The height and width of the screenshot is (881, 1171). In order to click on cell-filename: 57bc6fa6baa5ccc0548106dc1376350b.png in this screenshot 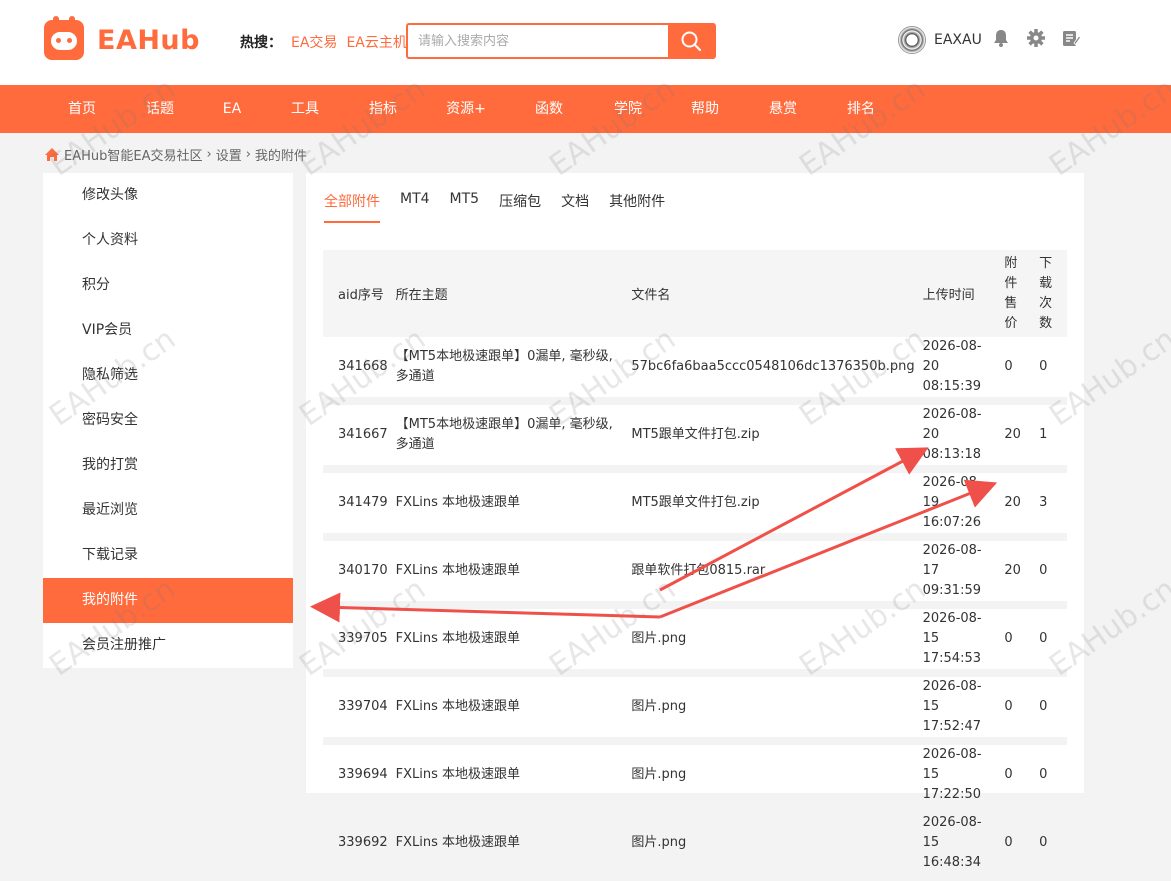, I will do `click(773, 371)`.